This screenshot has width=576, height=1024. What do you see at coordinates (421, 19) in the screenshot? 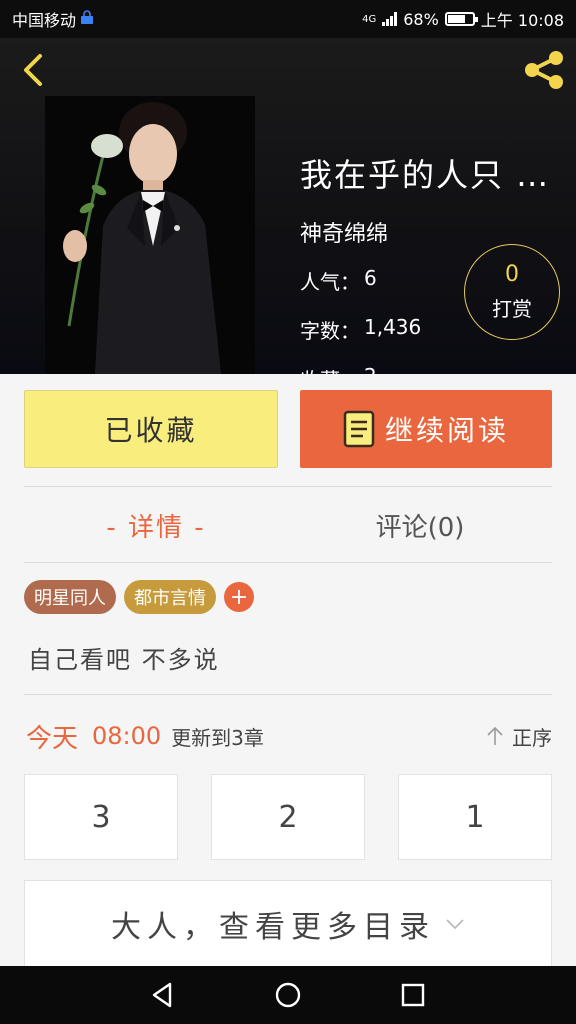
I see `battery-percent: 68%` at bounding box center [421, 19].